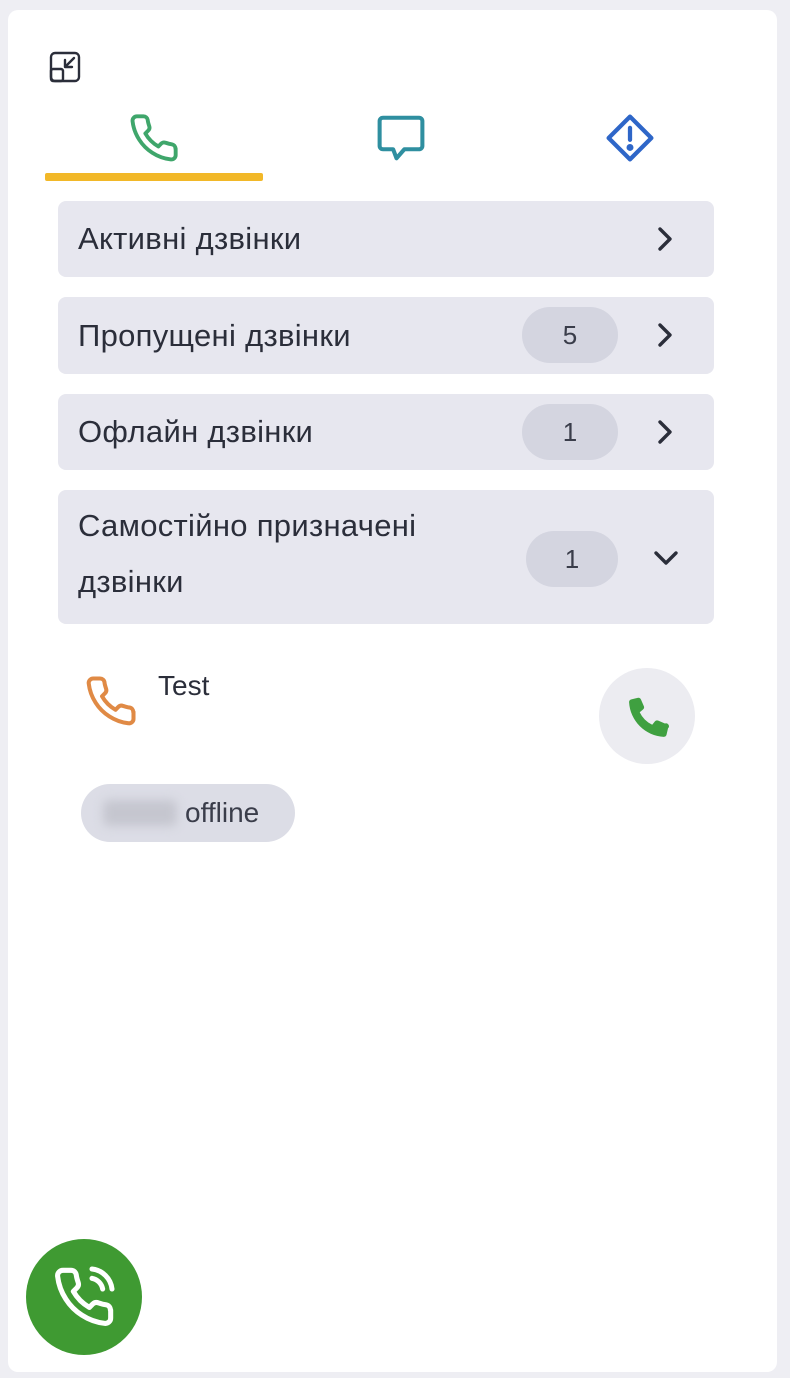  What do you see at coordinates (214, 335) in the screenshot?
I see `section-label: Пропущені дзвінки` at bounding box center [214, 335].